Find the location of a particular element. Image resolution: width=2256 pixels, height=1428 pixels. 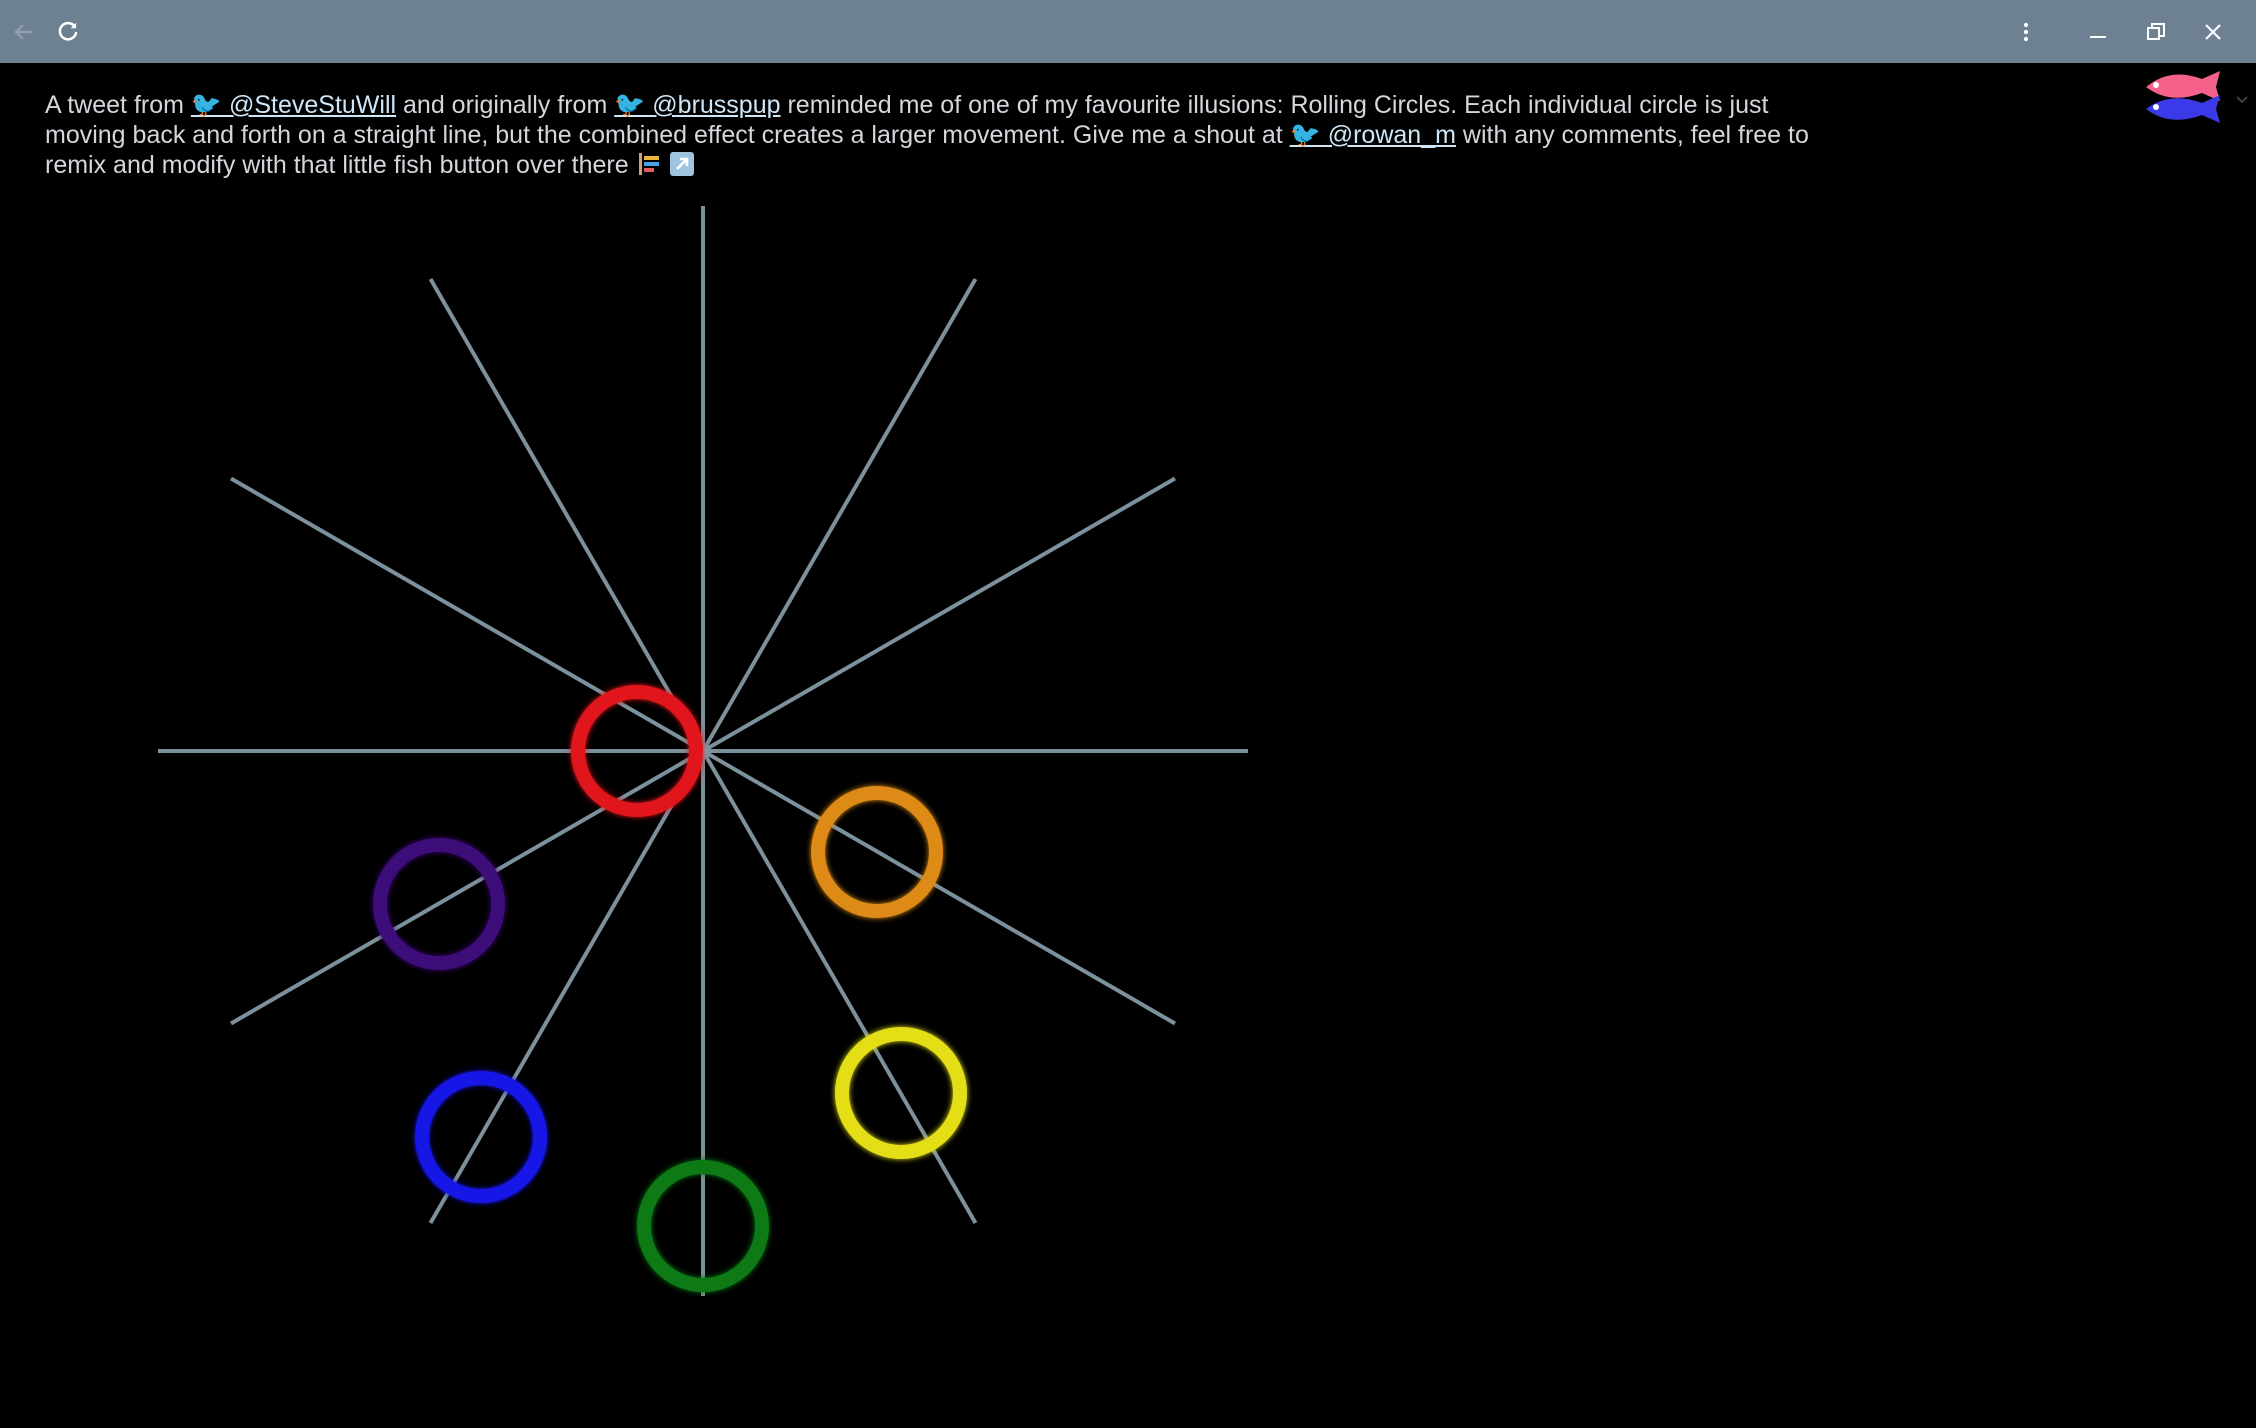

minimize-icon is located at coordinates (2098, 36).